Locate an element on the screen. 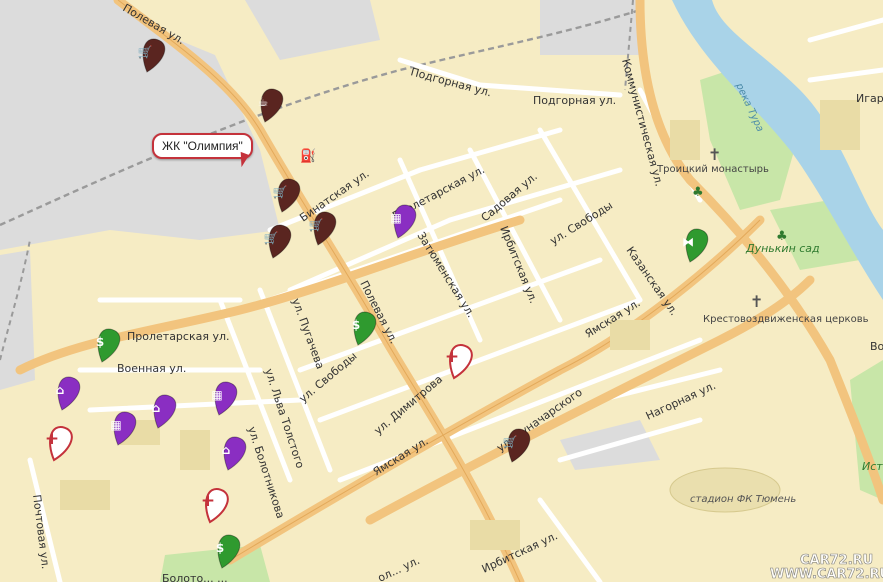 The width and height of the screenshot is (883, 582). dumbbell-icon: ⧓ is located at coordinates (688, 242).